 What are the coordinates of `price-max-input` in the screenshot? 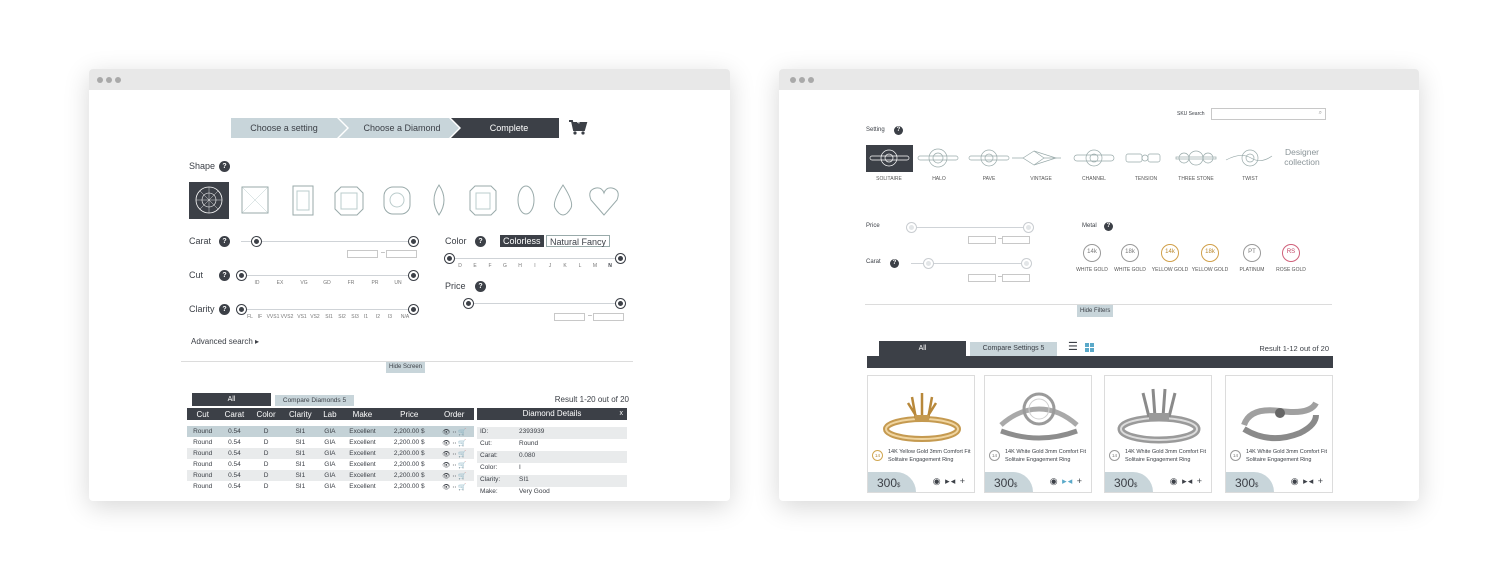 It's located at (608, 317).